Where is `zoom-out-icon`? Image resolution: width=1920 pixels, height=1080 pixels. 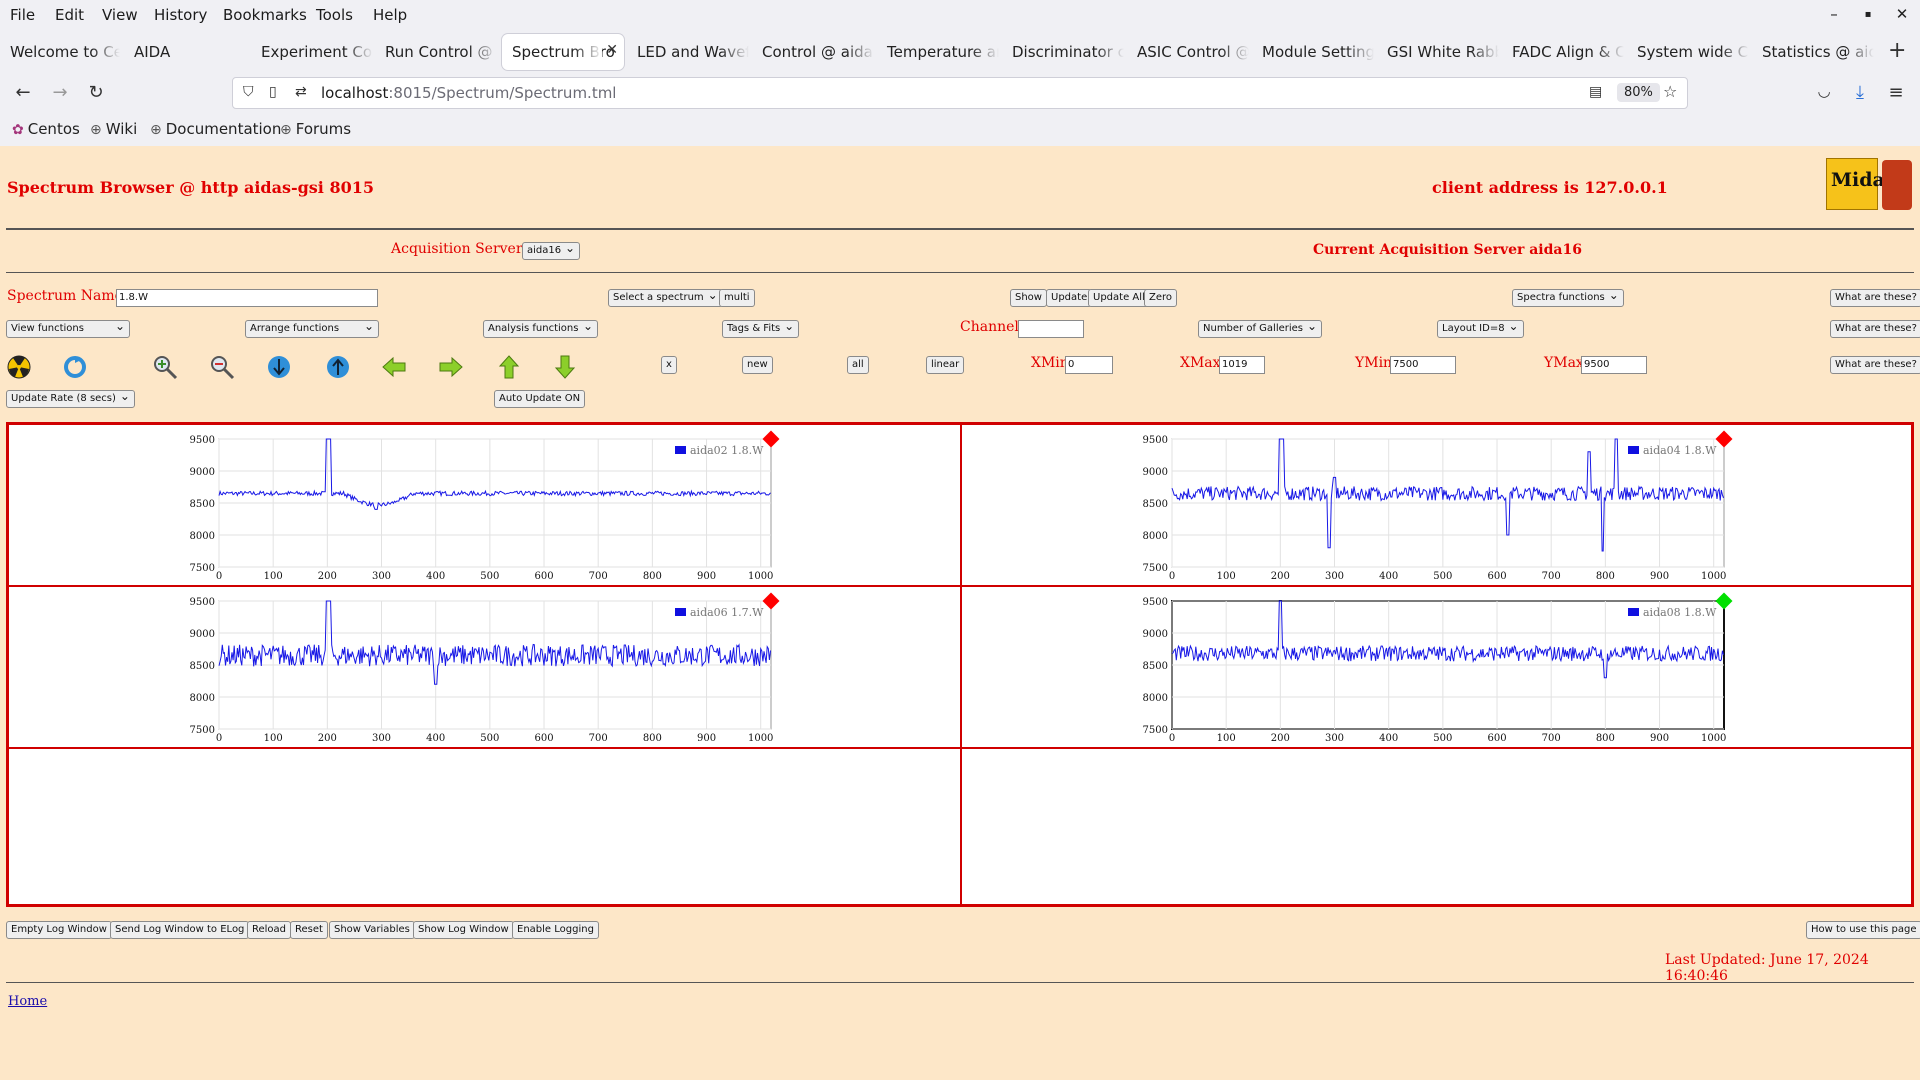 zoom-out-icon is located at coordinates (222, 367).